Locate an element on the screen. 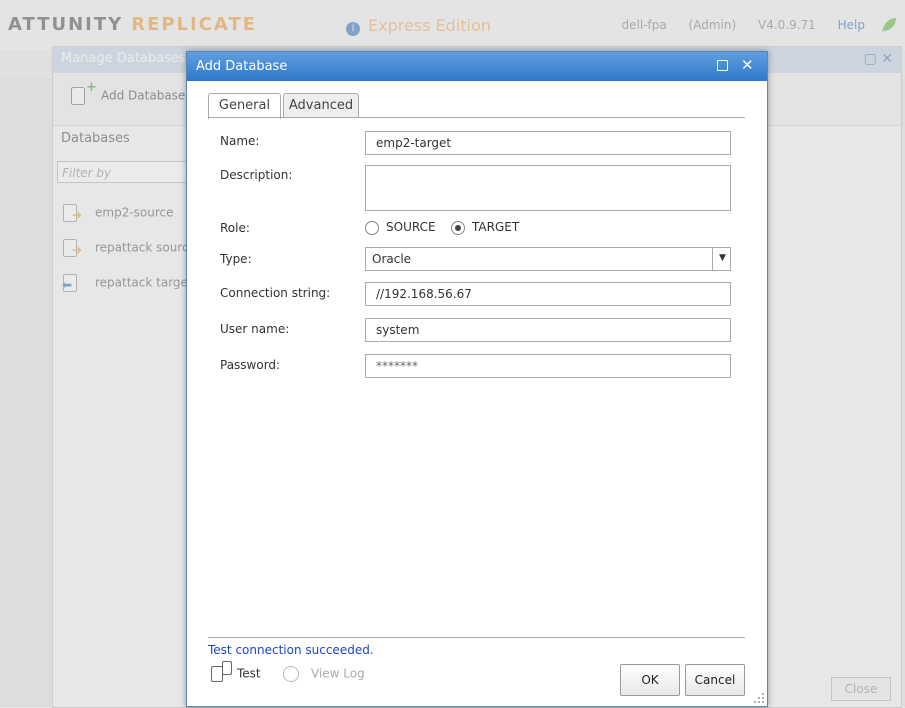 The height and width of the screenshot is (708, 905). description-label: Description: is located at coordinates (256, 175).